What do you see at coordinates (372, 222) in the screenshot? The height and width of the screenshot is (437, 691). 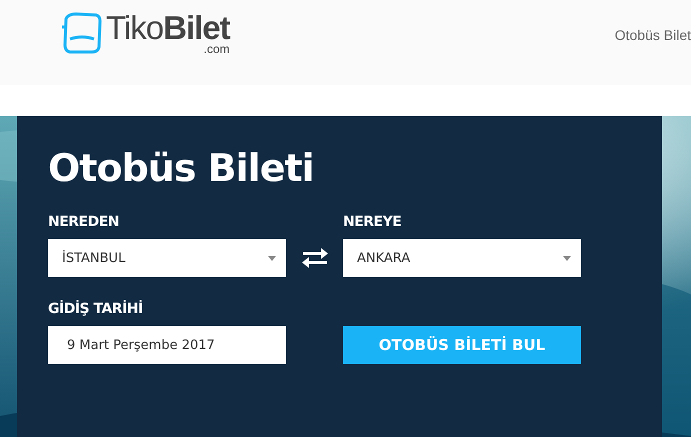 I see `field-label: NEREYE` at bounding box center [372, 222].